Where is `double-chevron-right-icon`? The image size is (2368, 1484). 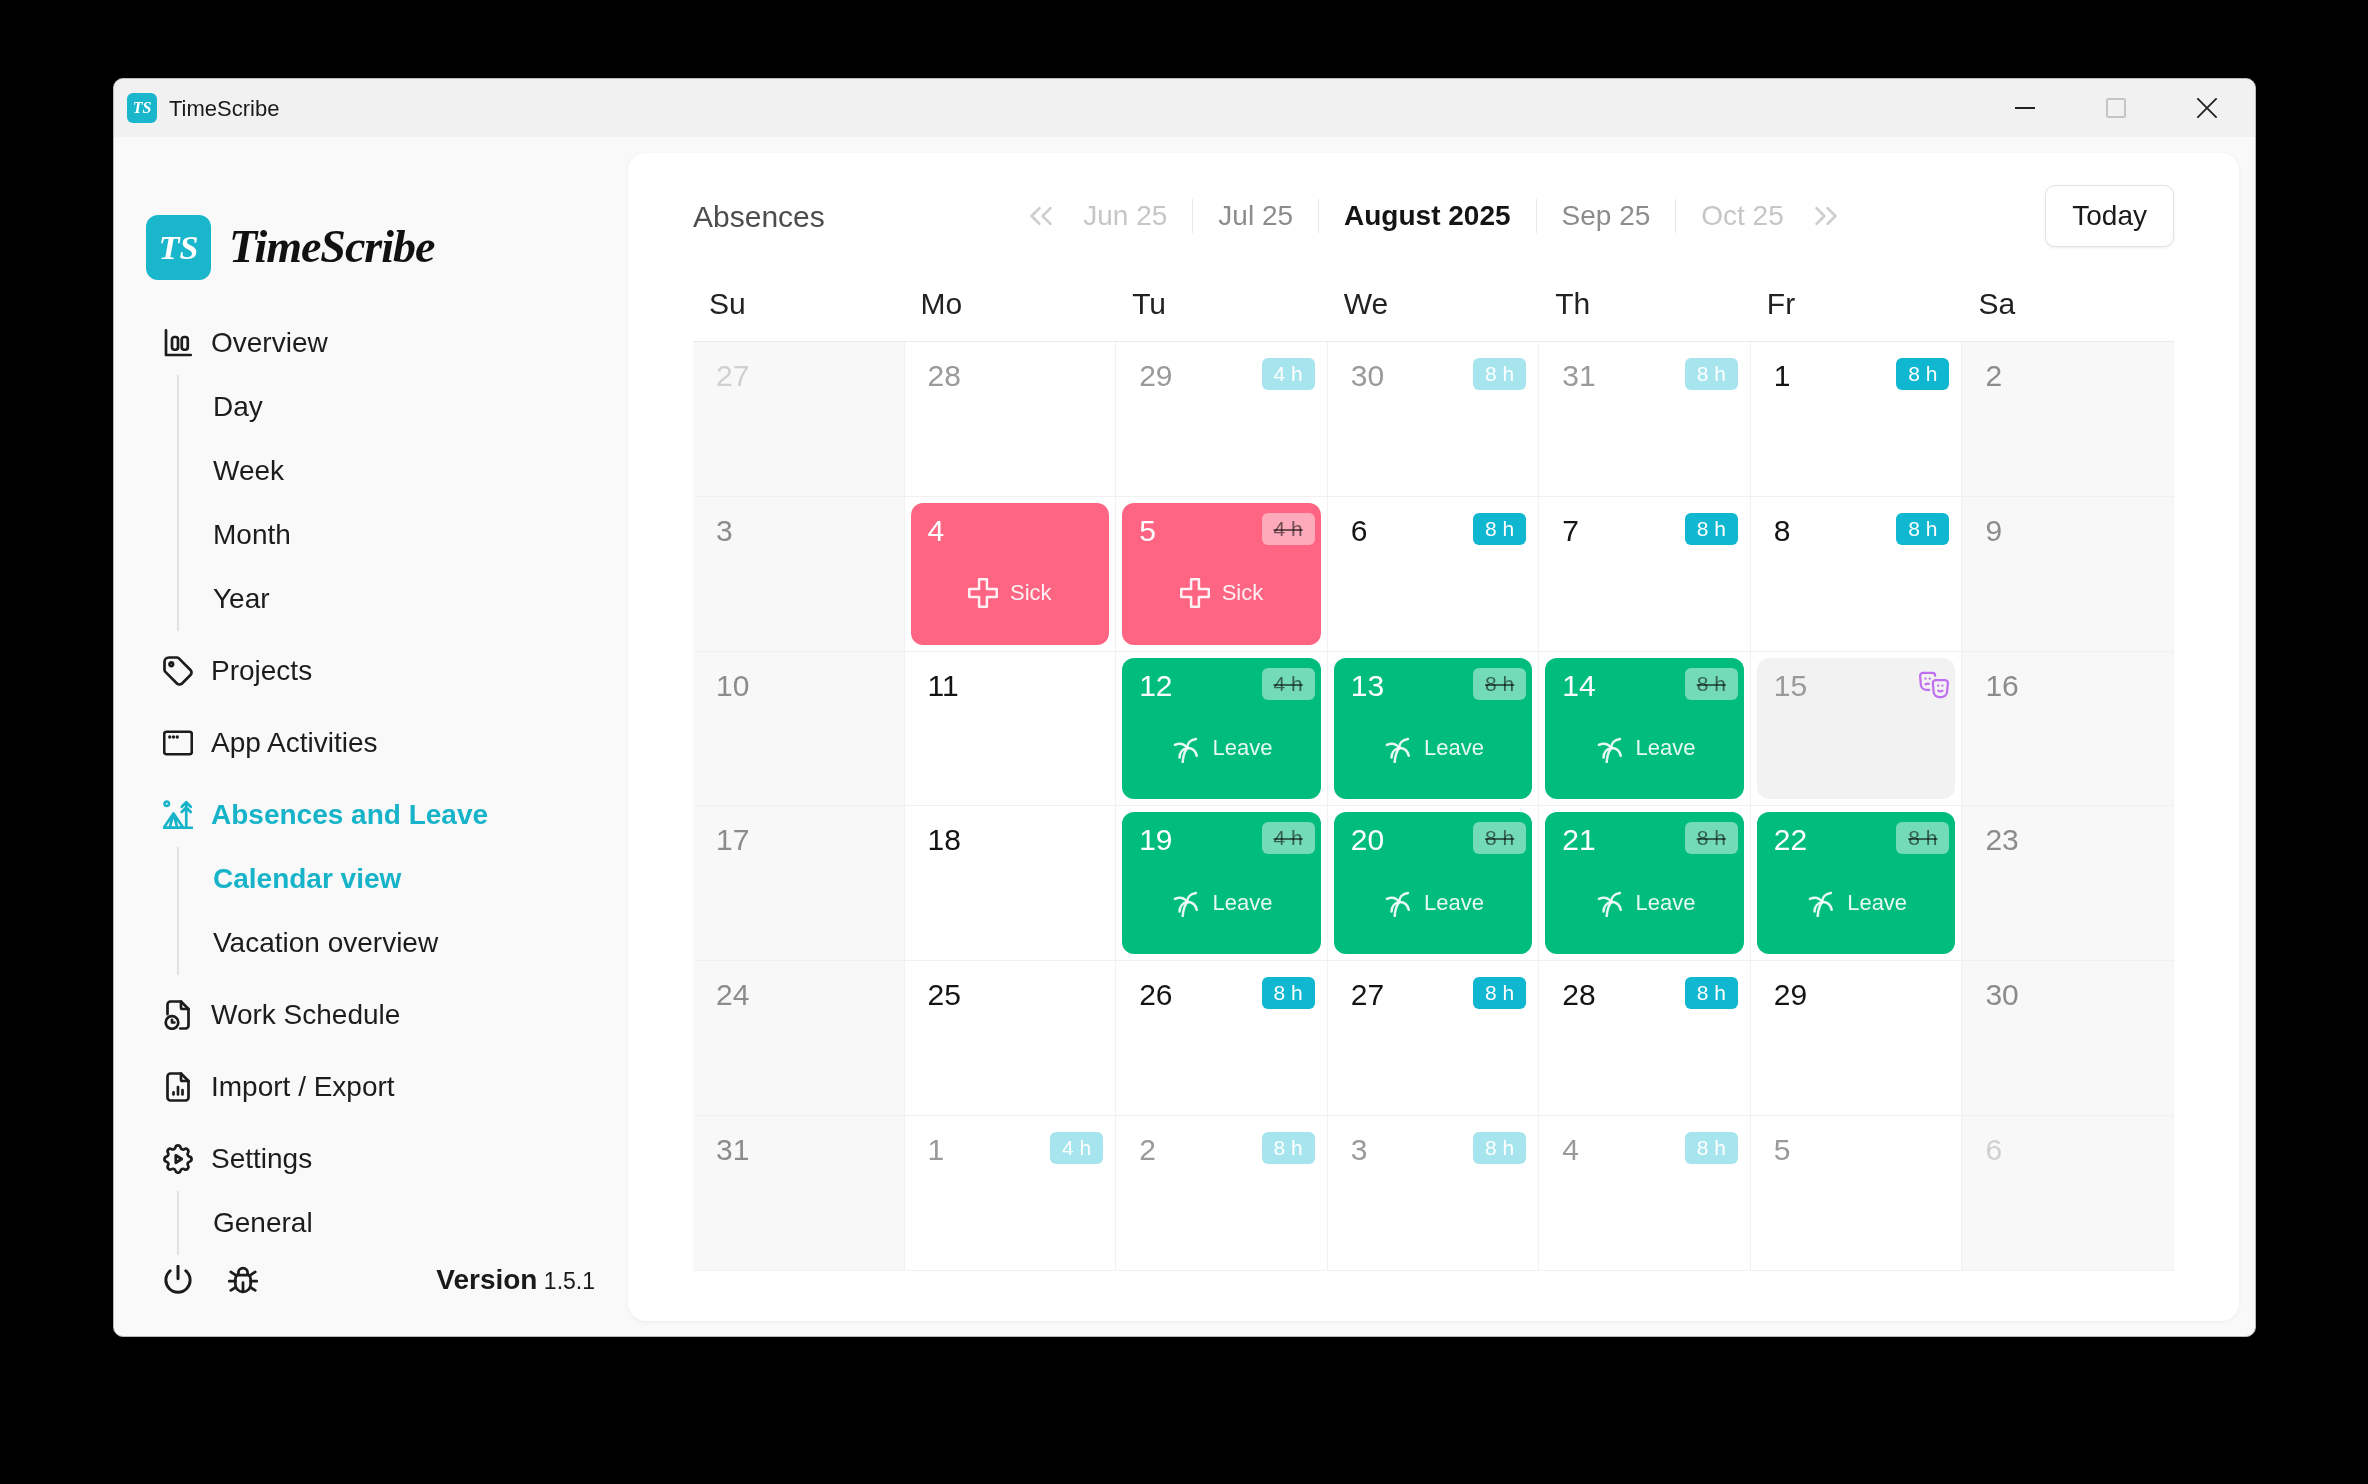 double-chevron-right-icon is located at coordinates (1825, 216).